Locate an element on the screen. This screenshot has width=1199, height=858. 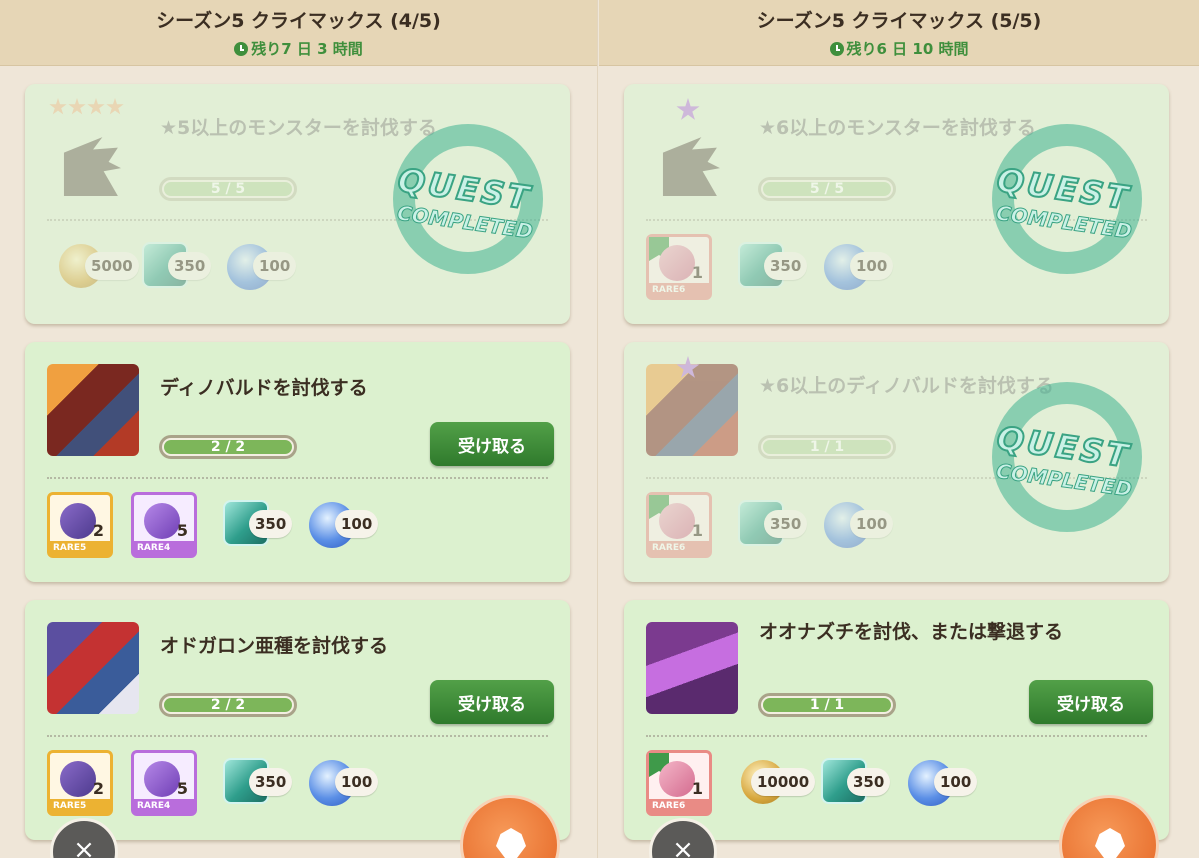
quest-title: オオナズチを討伐、または撃退する is located at coordinates (911, 632).